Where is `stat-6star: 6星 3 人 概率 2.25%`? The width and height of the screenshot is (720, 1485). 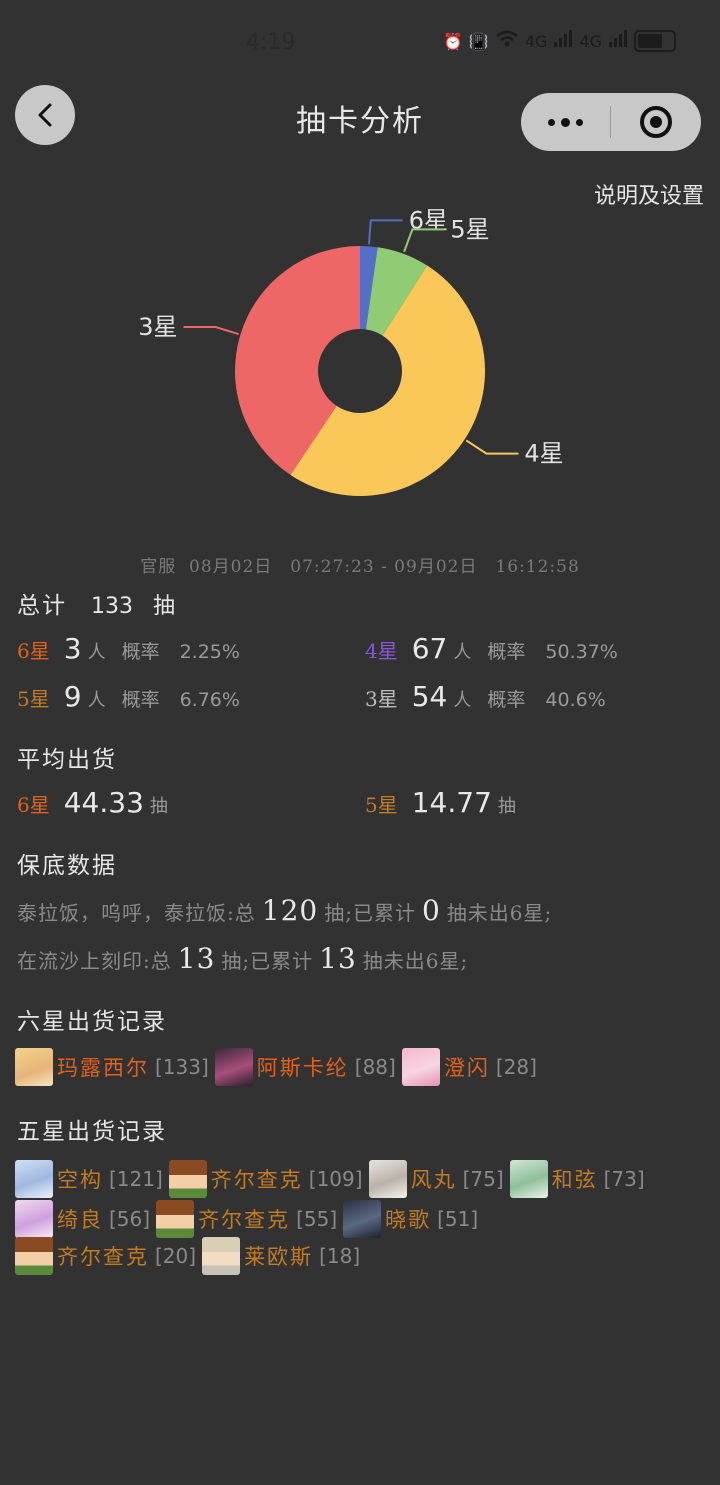
stat-6star: 6星 3 人 概率 2.25% is located at coordinates (128, 648).